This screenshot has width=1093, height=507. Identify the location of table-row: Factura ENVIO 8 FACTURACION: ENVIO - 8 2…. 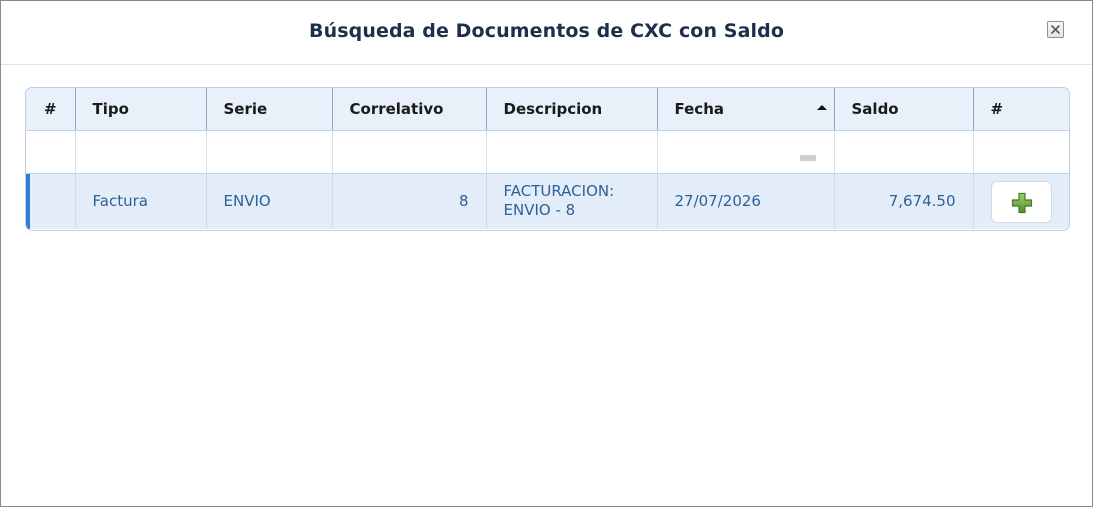
(547, 201).